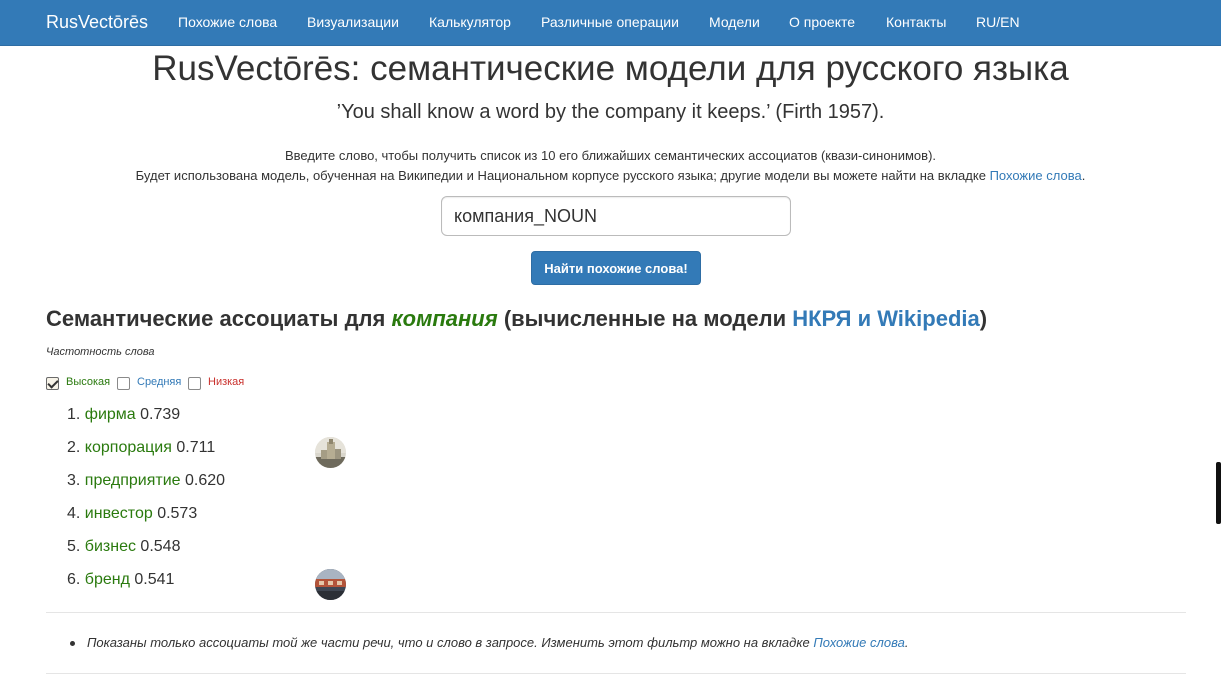 The width and height of the screenshot is (1221, 685). I want to click on medium-frequency-checkbox, so click(123, 383).